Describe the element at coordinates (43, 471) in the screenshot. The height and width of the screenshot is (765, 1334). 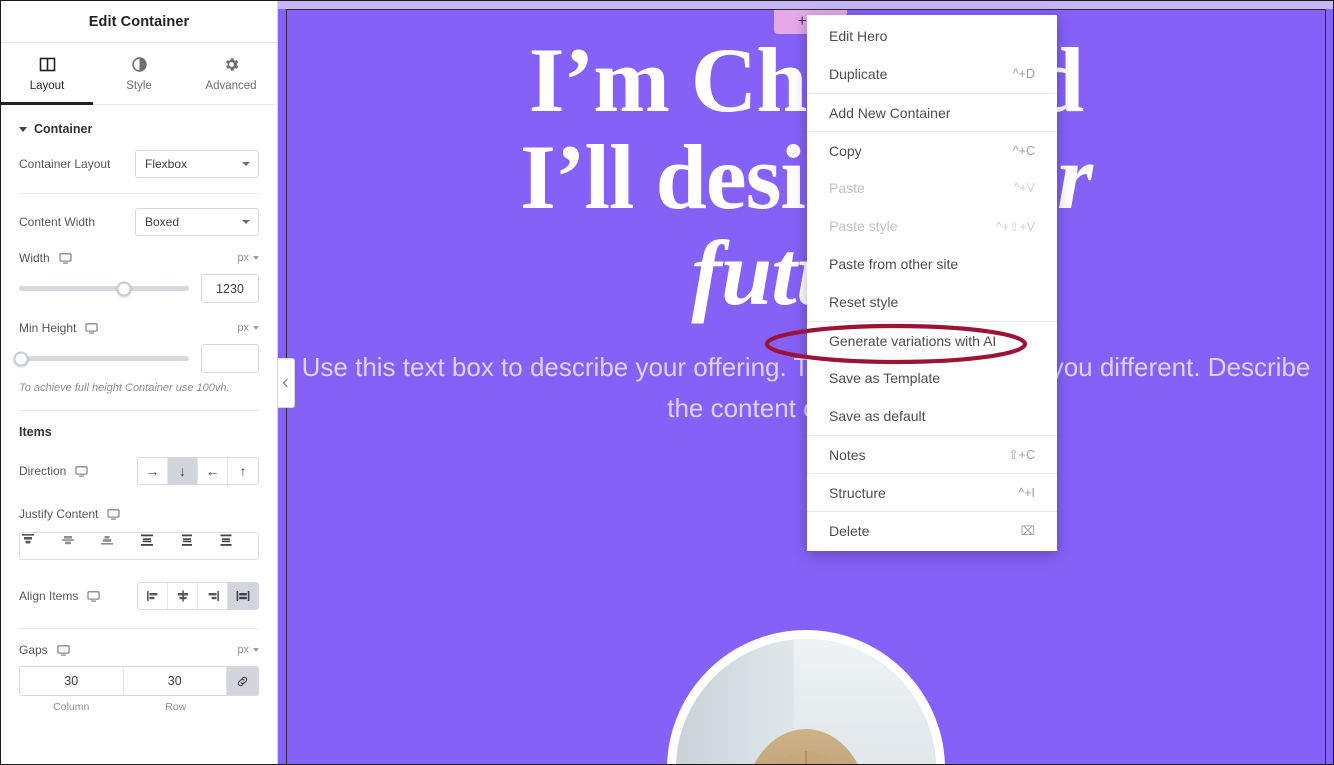
I see `direction-label: Direction` at that location.